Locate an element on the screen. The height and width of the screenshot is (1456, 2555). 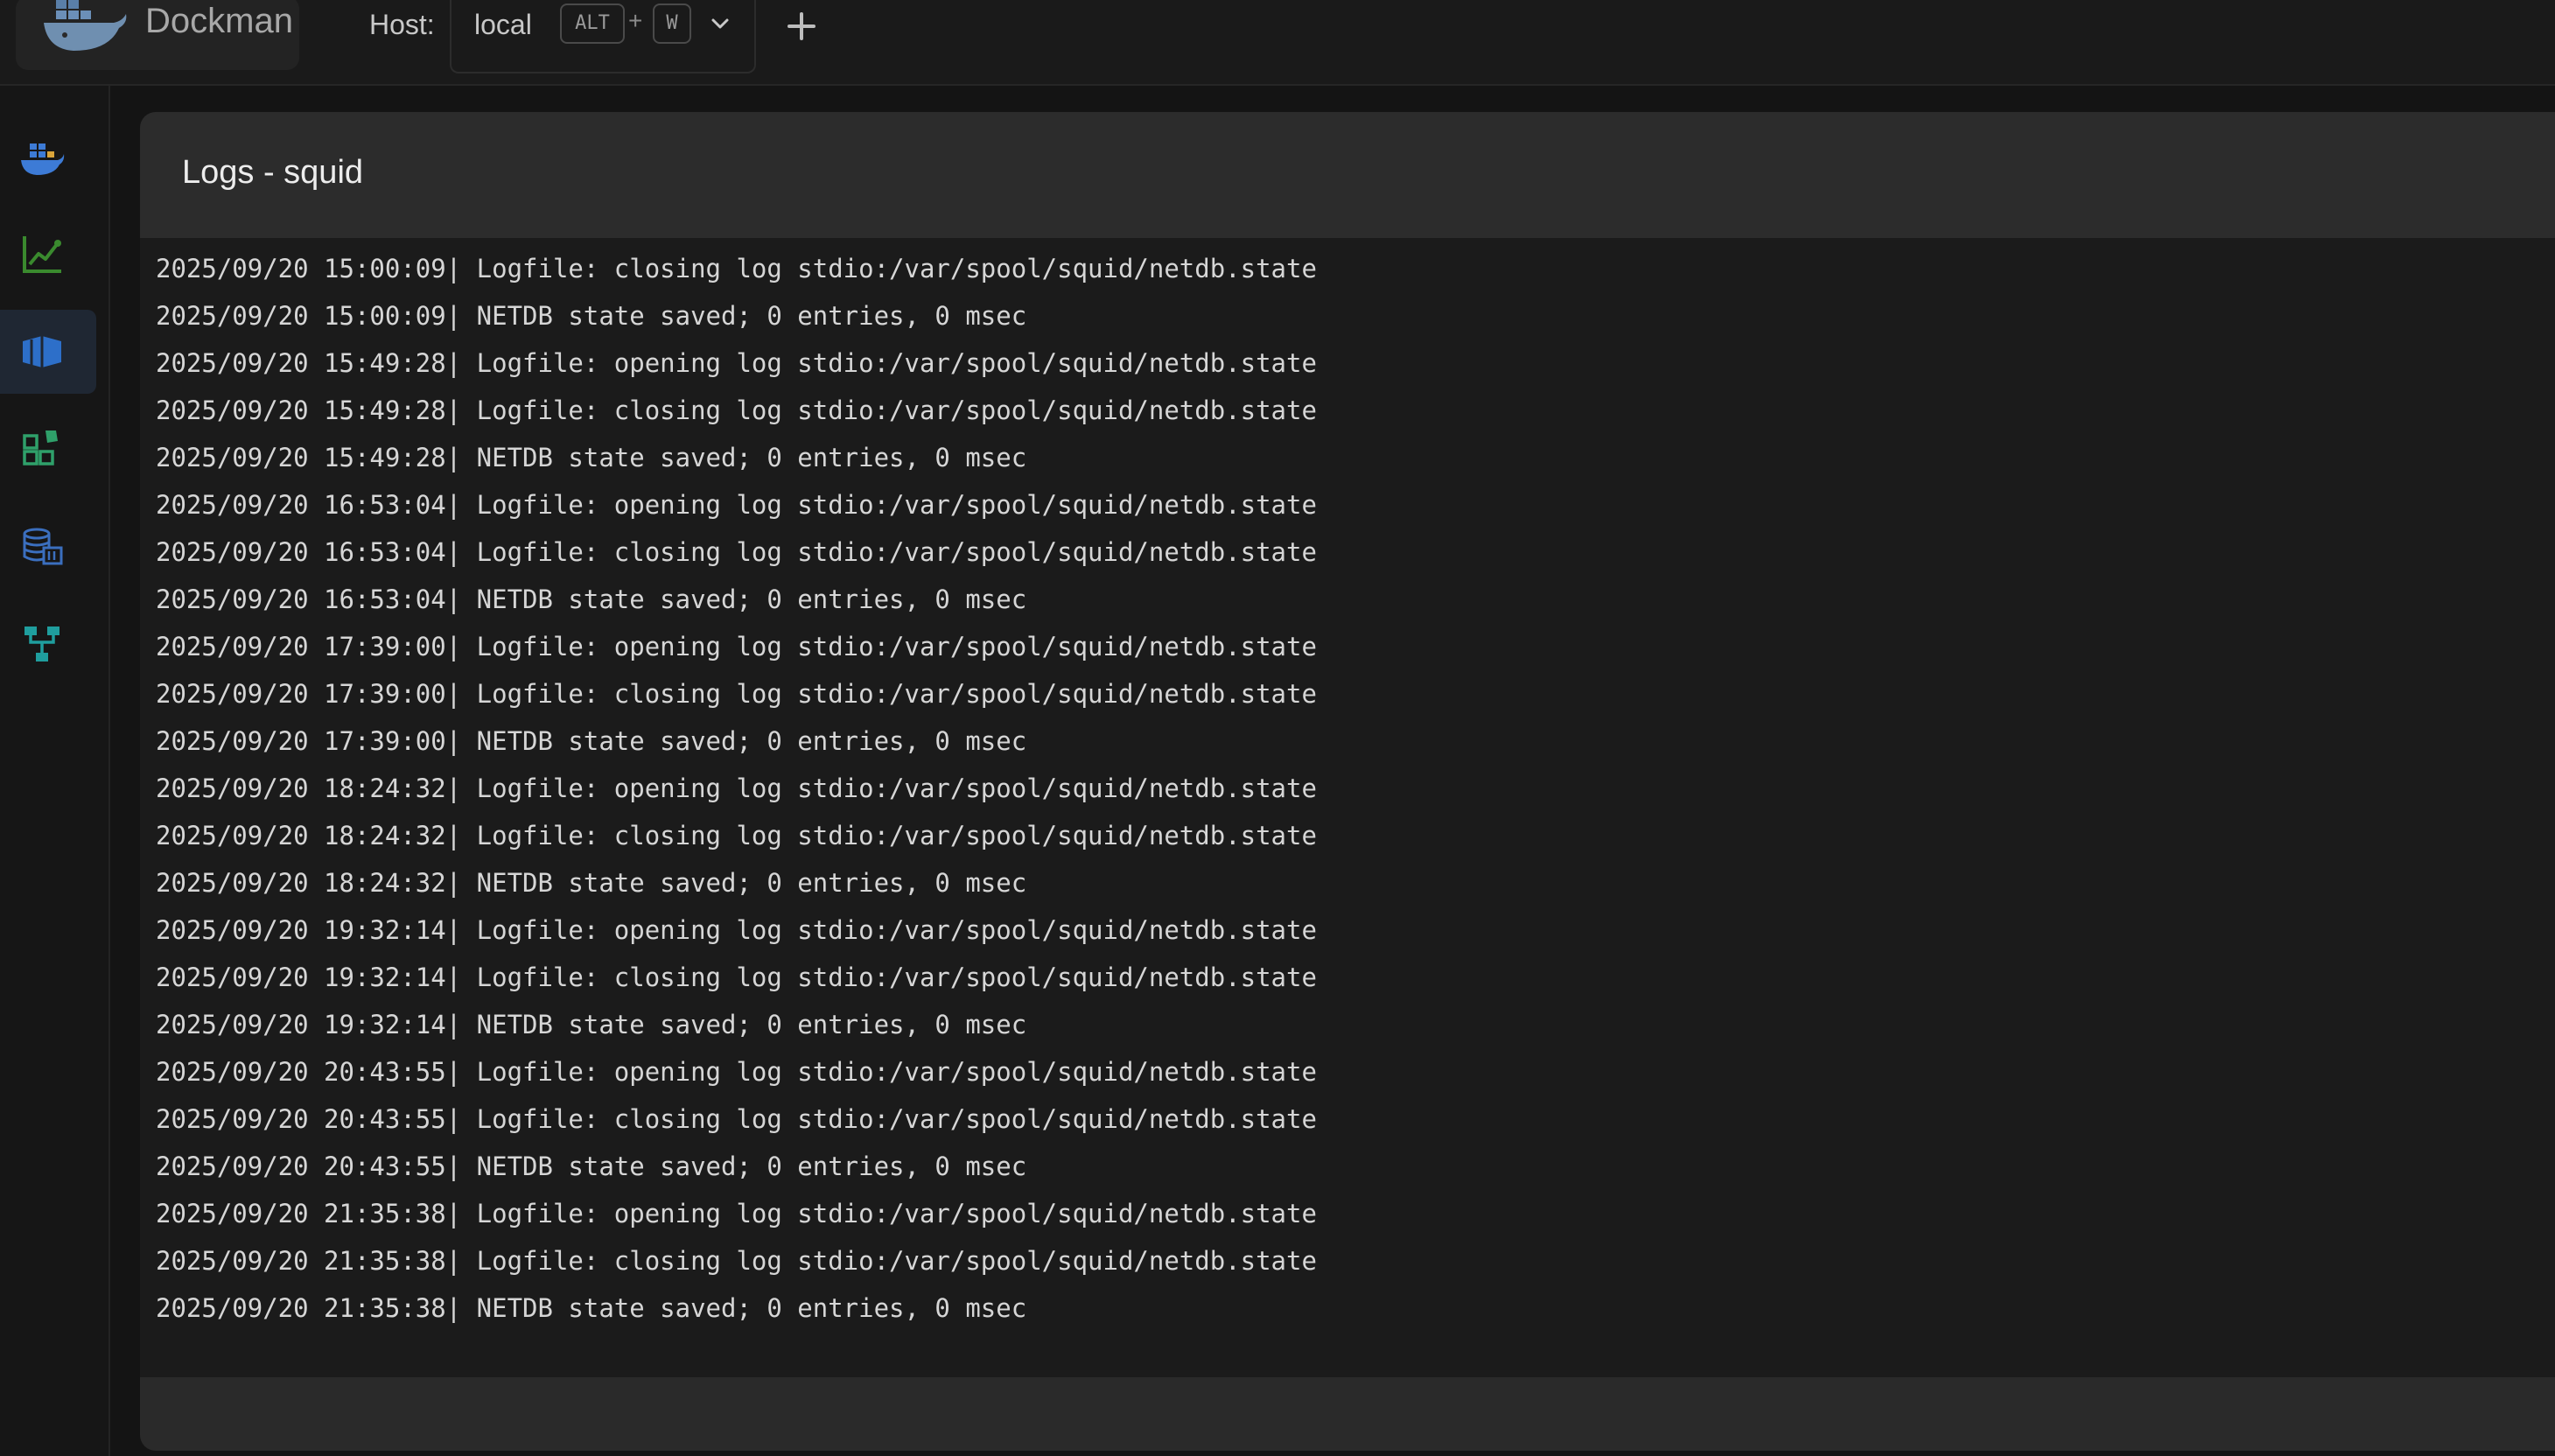
images-icon is located at coordinates (40, 448).